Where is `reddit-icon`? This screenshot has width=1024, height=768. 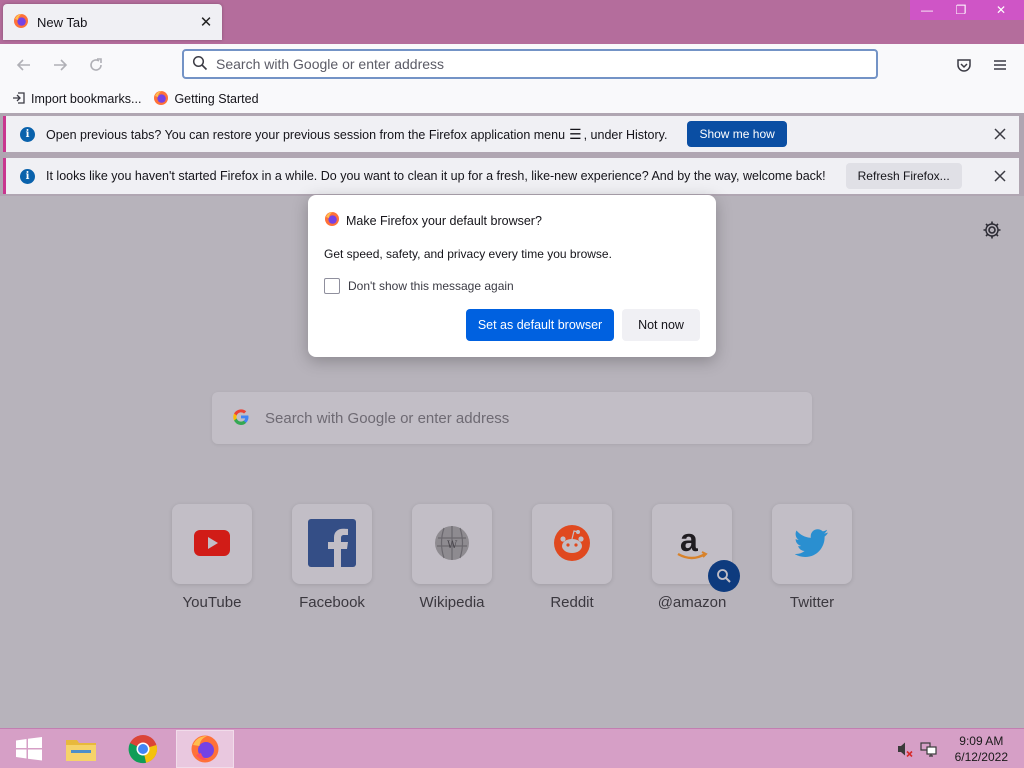 reddit-icon is located at coordinates (572, 544).